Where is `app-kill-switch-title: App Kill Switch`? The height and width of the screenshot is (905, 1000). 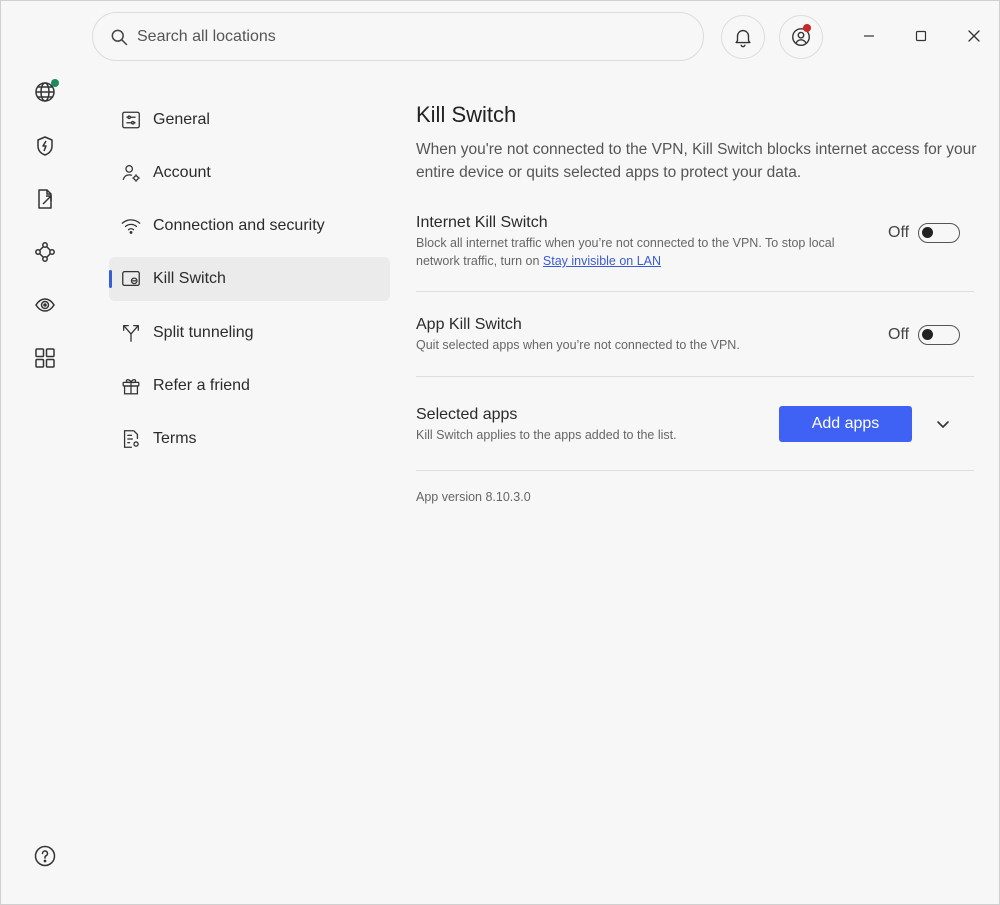 app-kill-switch-title: App Kill Switch is located at coordinates (469, 324).